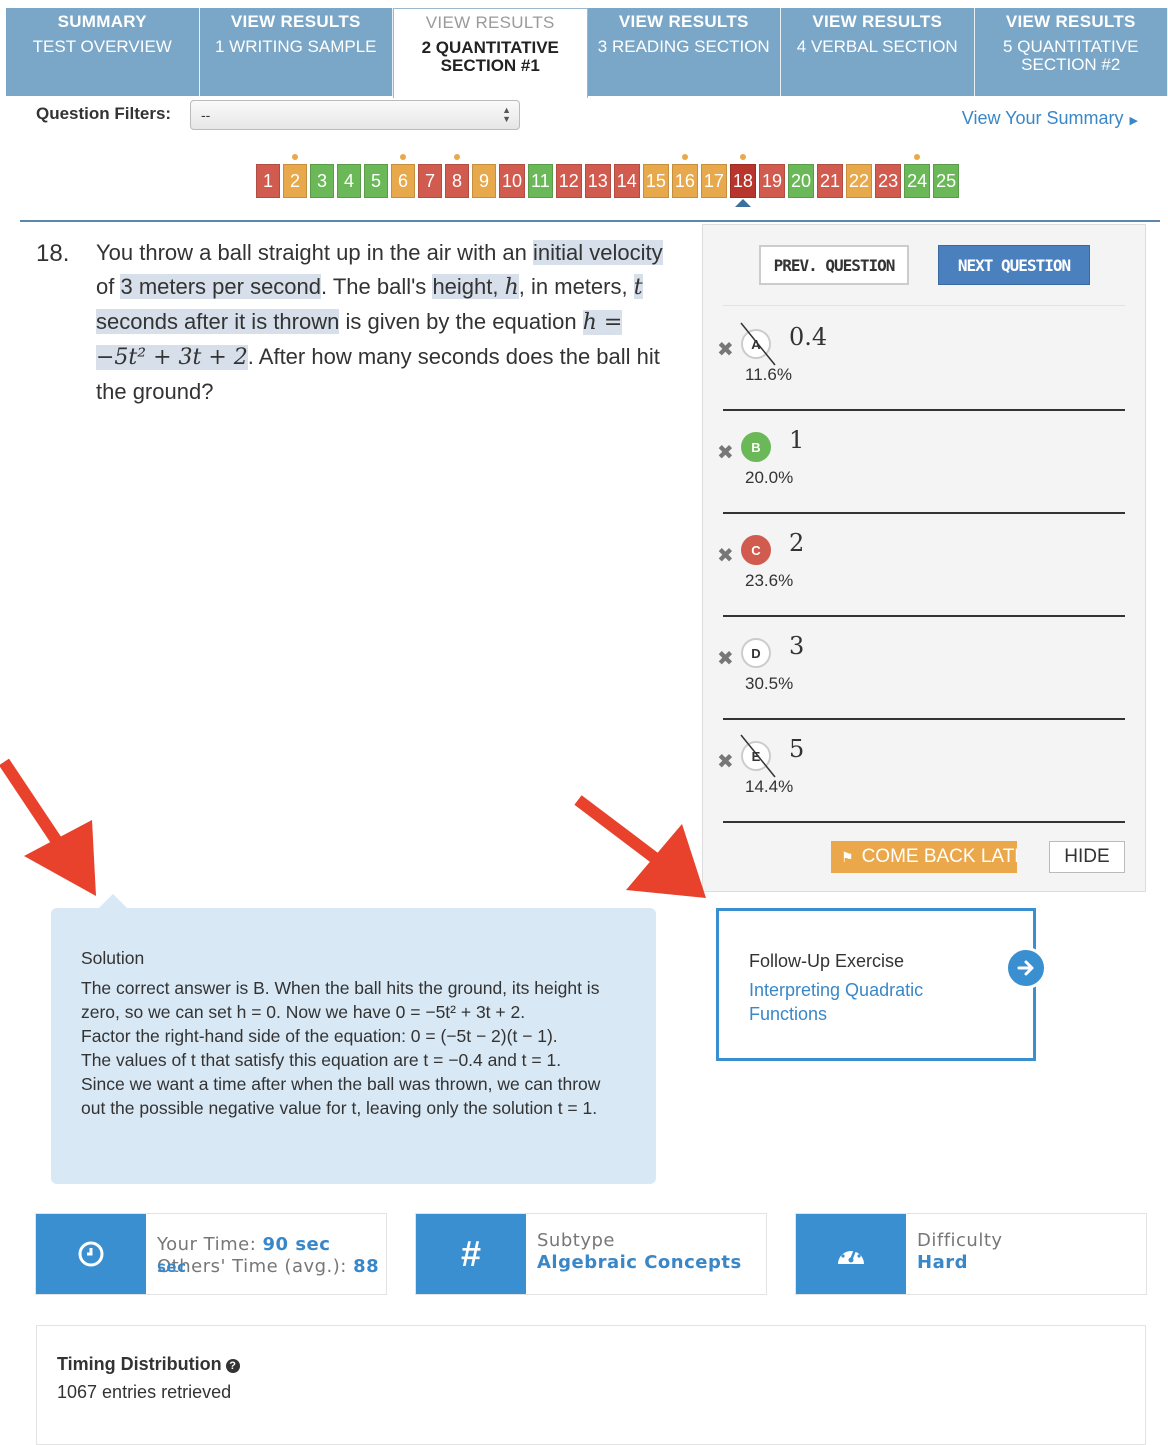 The width and height of the screenshot is (1168, 1445). I want to click on question-nav-19: 19, so click(772, 181).